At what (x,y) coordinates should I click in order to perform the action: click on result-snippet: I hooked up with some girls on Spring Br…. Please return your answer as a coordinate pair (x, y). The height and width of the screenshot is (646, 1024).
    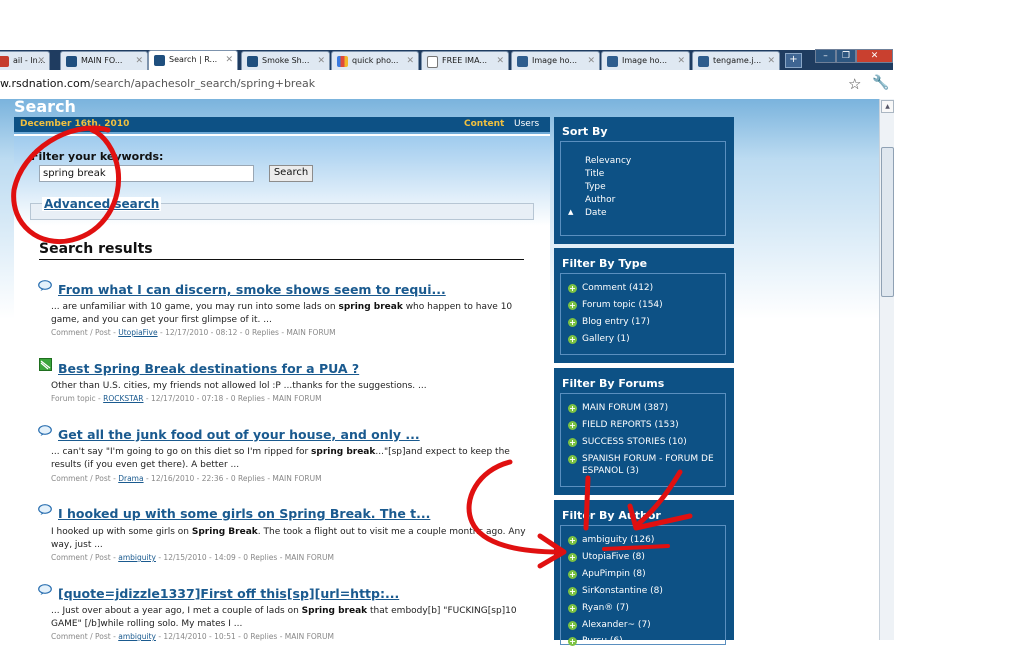
    Looking at the image, I should click on (288, 538).